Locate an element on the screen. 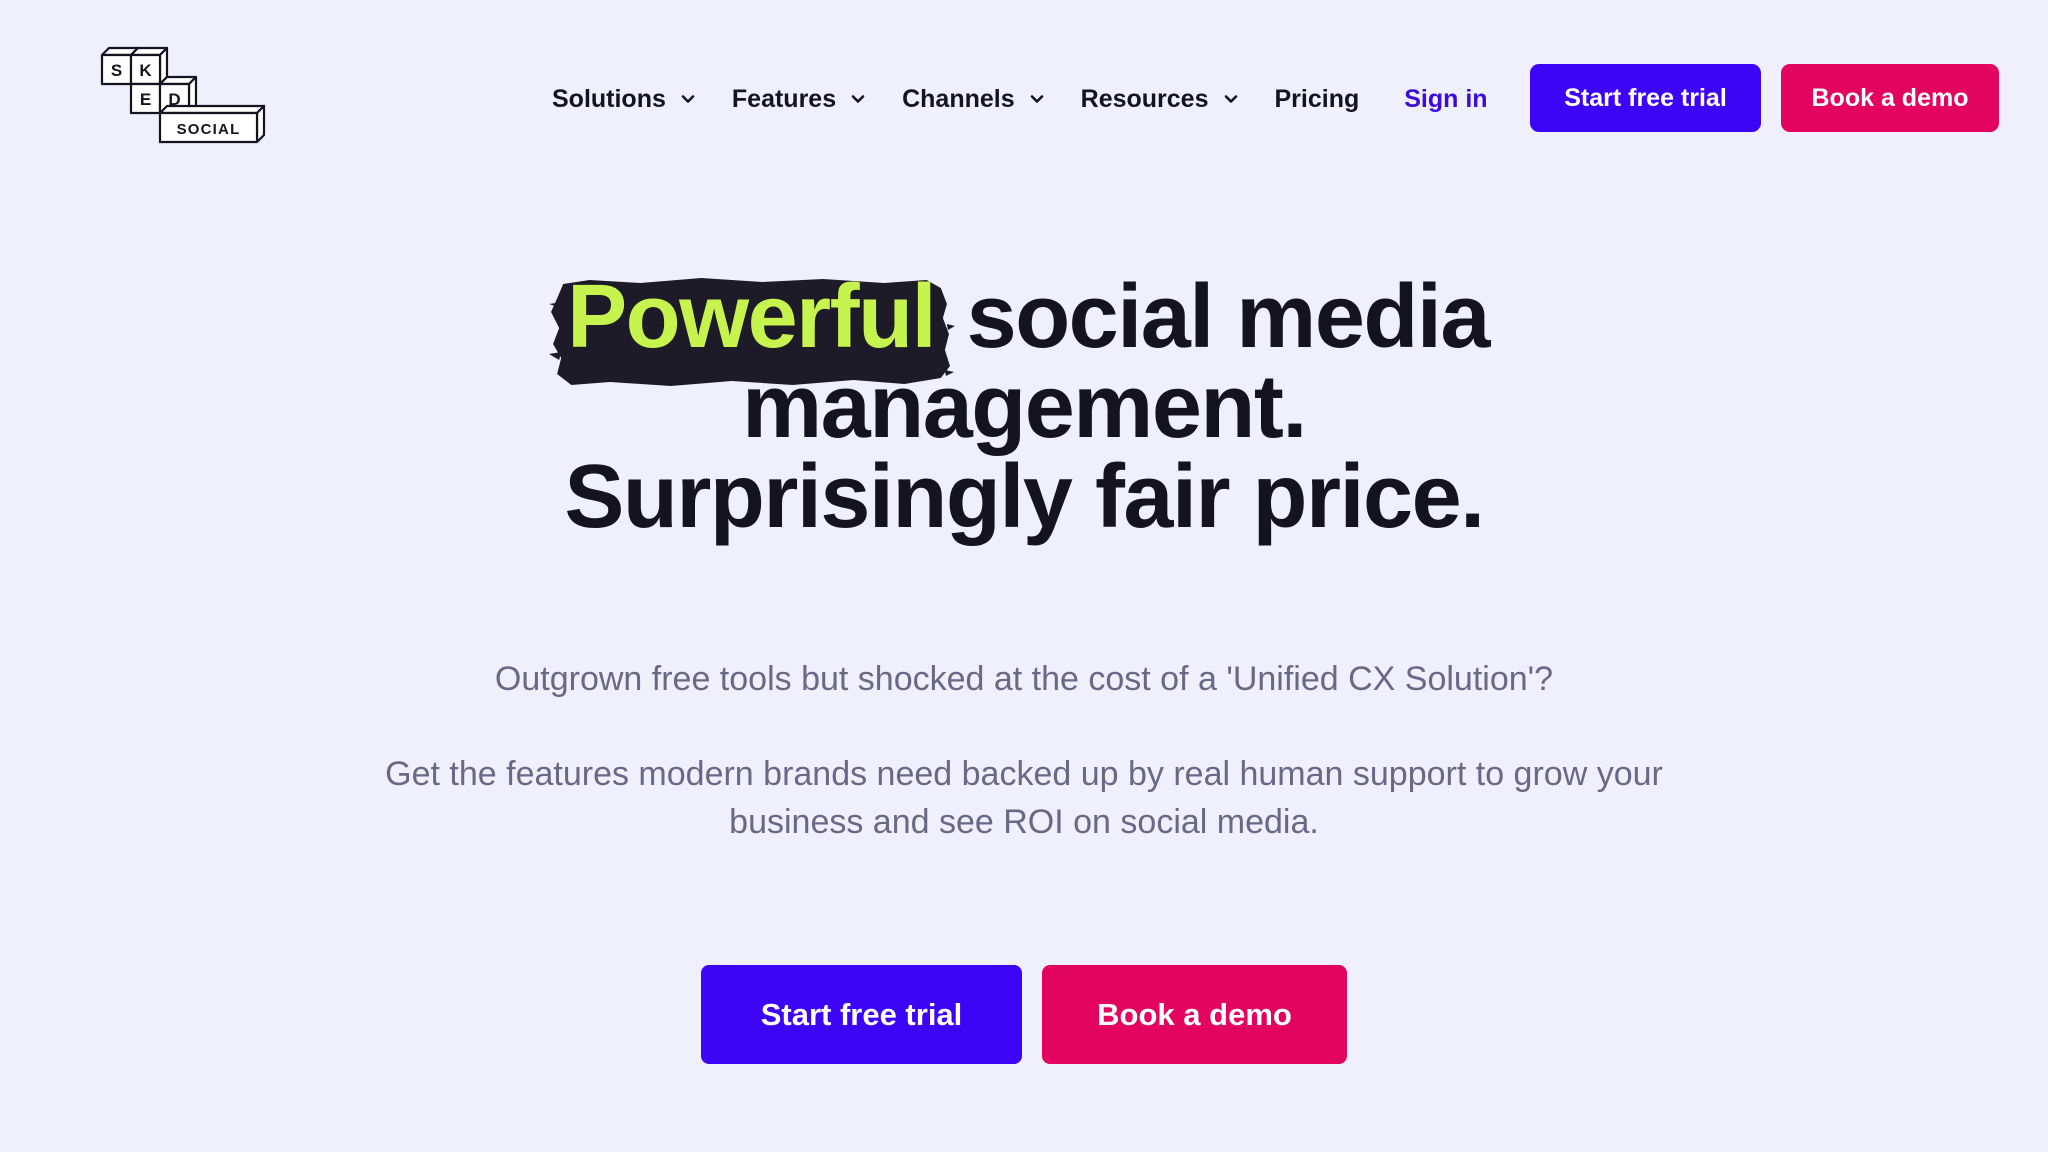  logo-letter-d: D is located at coordinates (174, 99).